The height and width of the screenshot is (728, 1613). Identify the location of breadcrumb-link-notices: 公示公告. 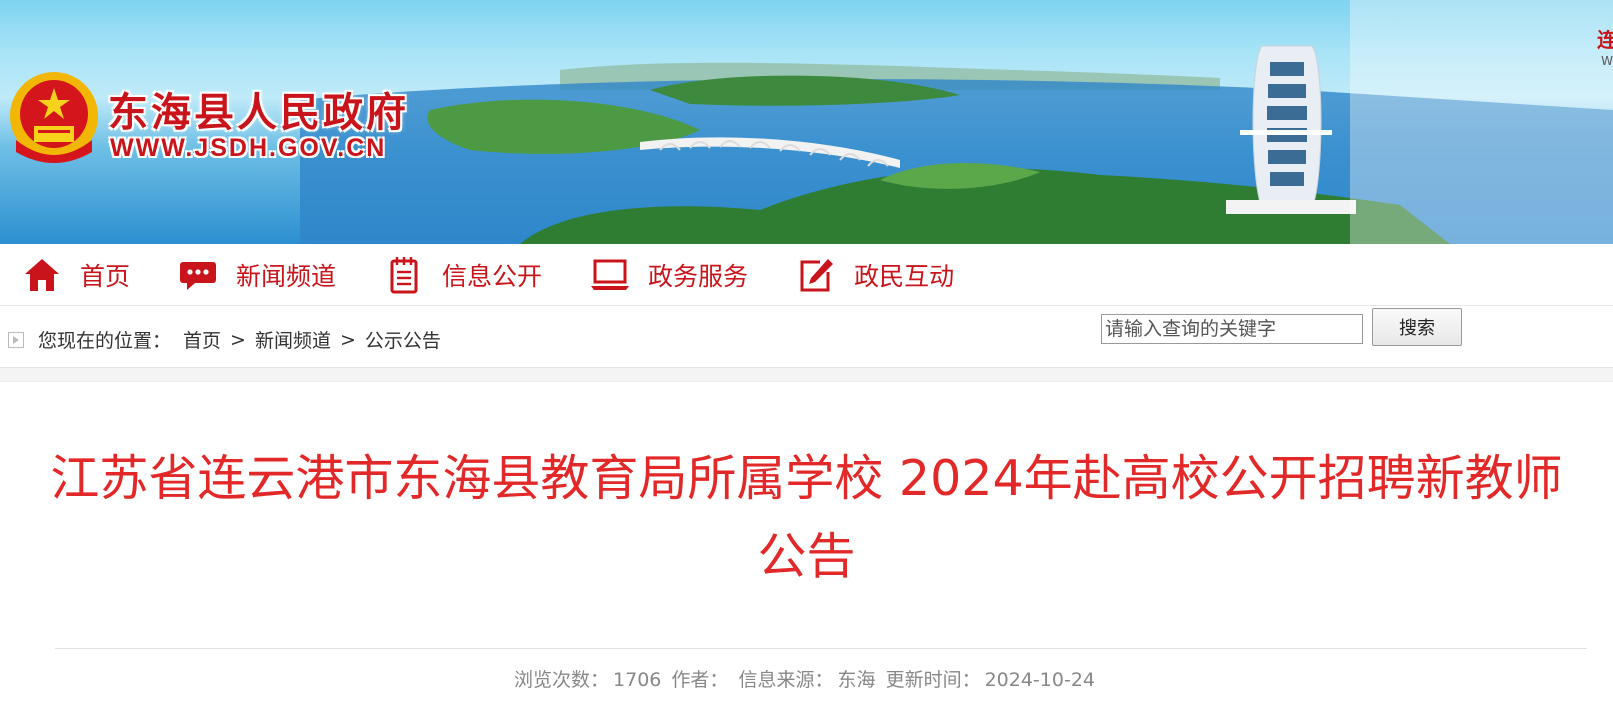
(403, 339).